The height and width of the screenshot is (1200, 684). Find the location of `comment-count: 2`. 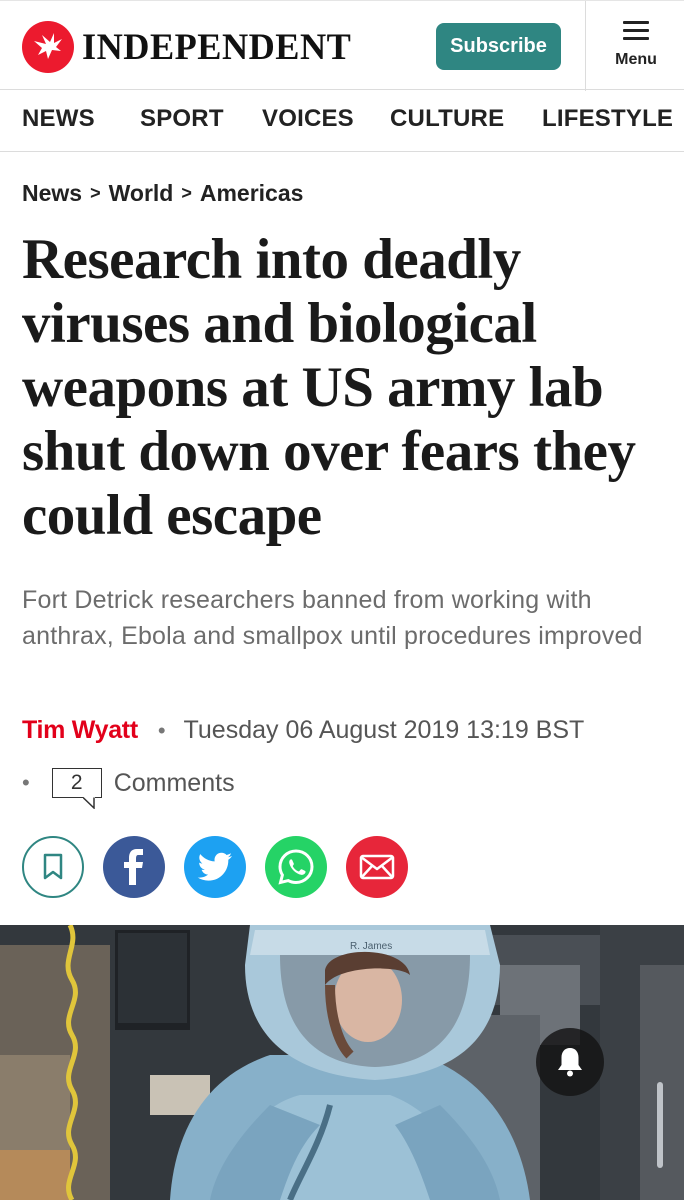

comment-count: 2 is located at coordinates (76, 782).